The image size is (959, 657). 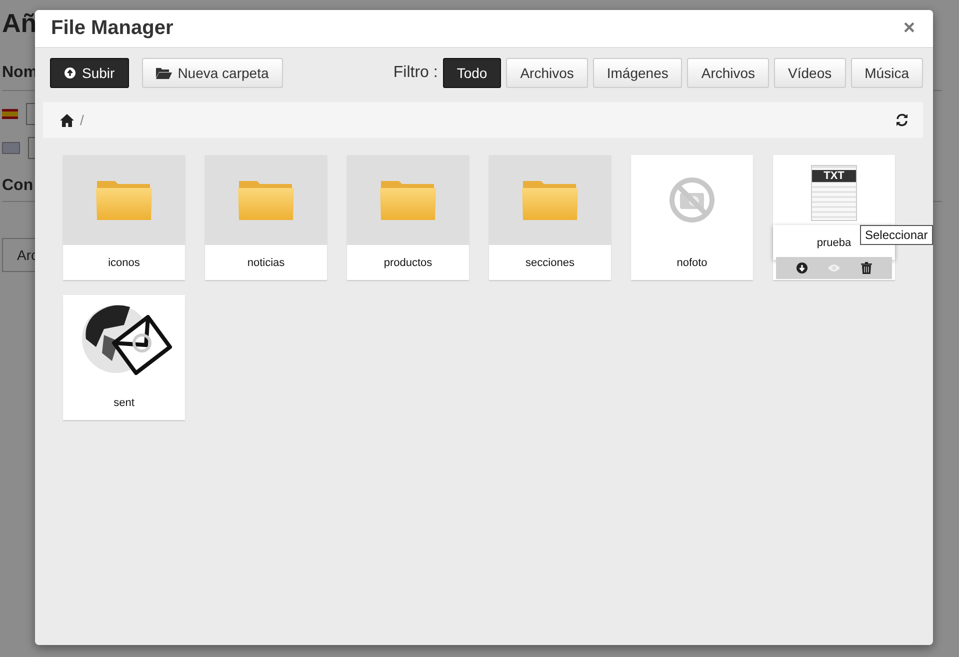 What do you see at coordinates (637, 73) in the screenshot?
I see `filter-button: Imágenes` at bounding box center [637, 73].